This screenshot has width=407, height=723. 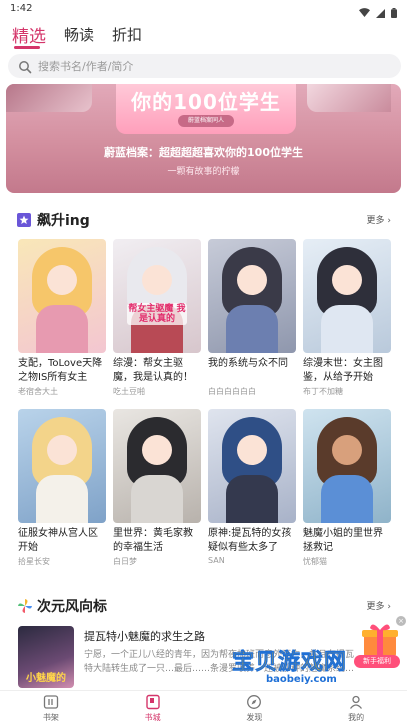 What do you see at coordinates (206, 102) in the screenshot?
I see `banner-card-title: 你的100位学生` at bounding box center [206, 102].